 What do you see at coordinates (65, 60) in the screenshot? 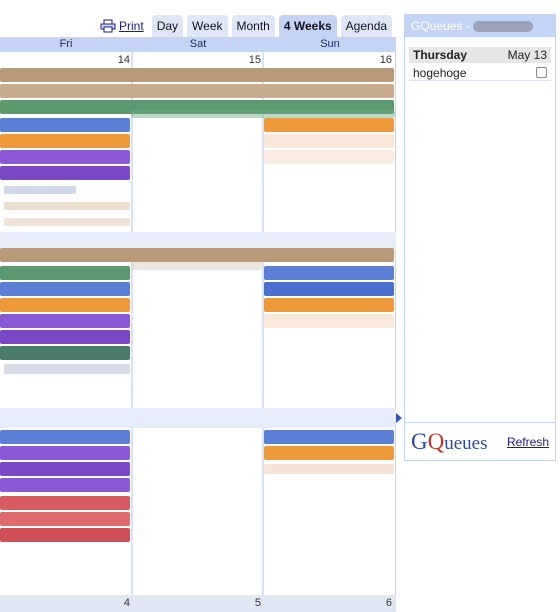
I see `day-number: 14` at bounding box center [65, 60].